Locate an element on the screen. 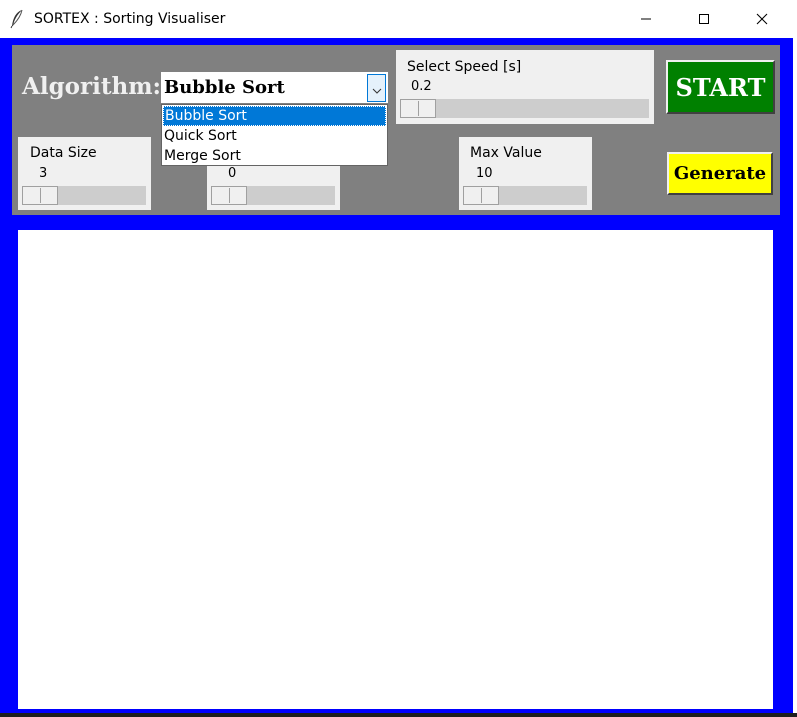 The height and width of the screenshot is (717, 797). min-value-scale: 0 is located at coordinates (273, 188).